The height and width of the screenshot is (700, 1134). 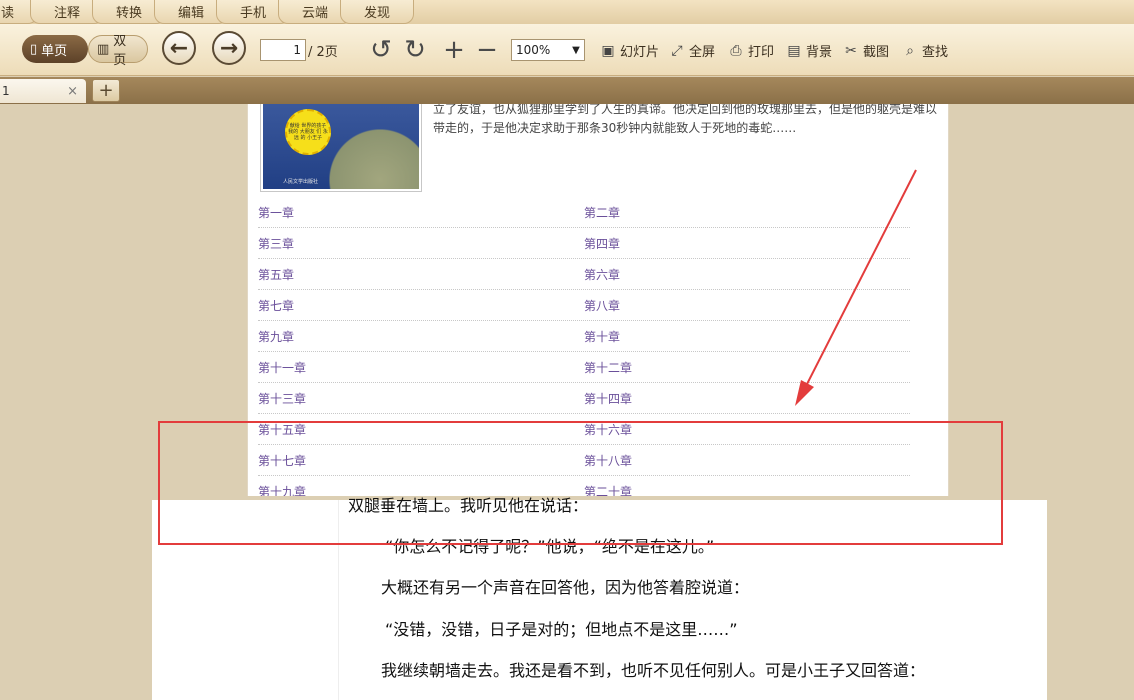 What do you see at coordinates (876, 52) in the screenshot?
I see `screenshot-label: 截图` at bounding box center [876, 52].